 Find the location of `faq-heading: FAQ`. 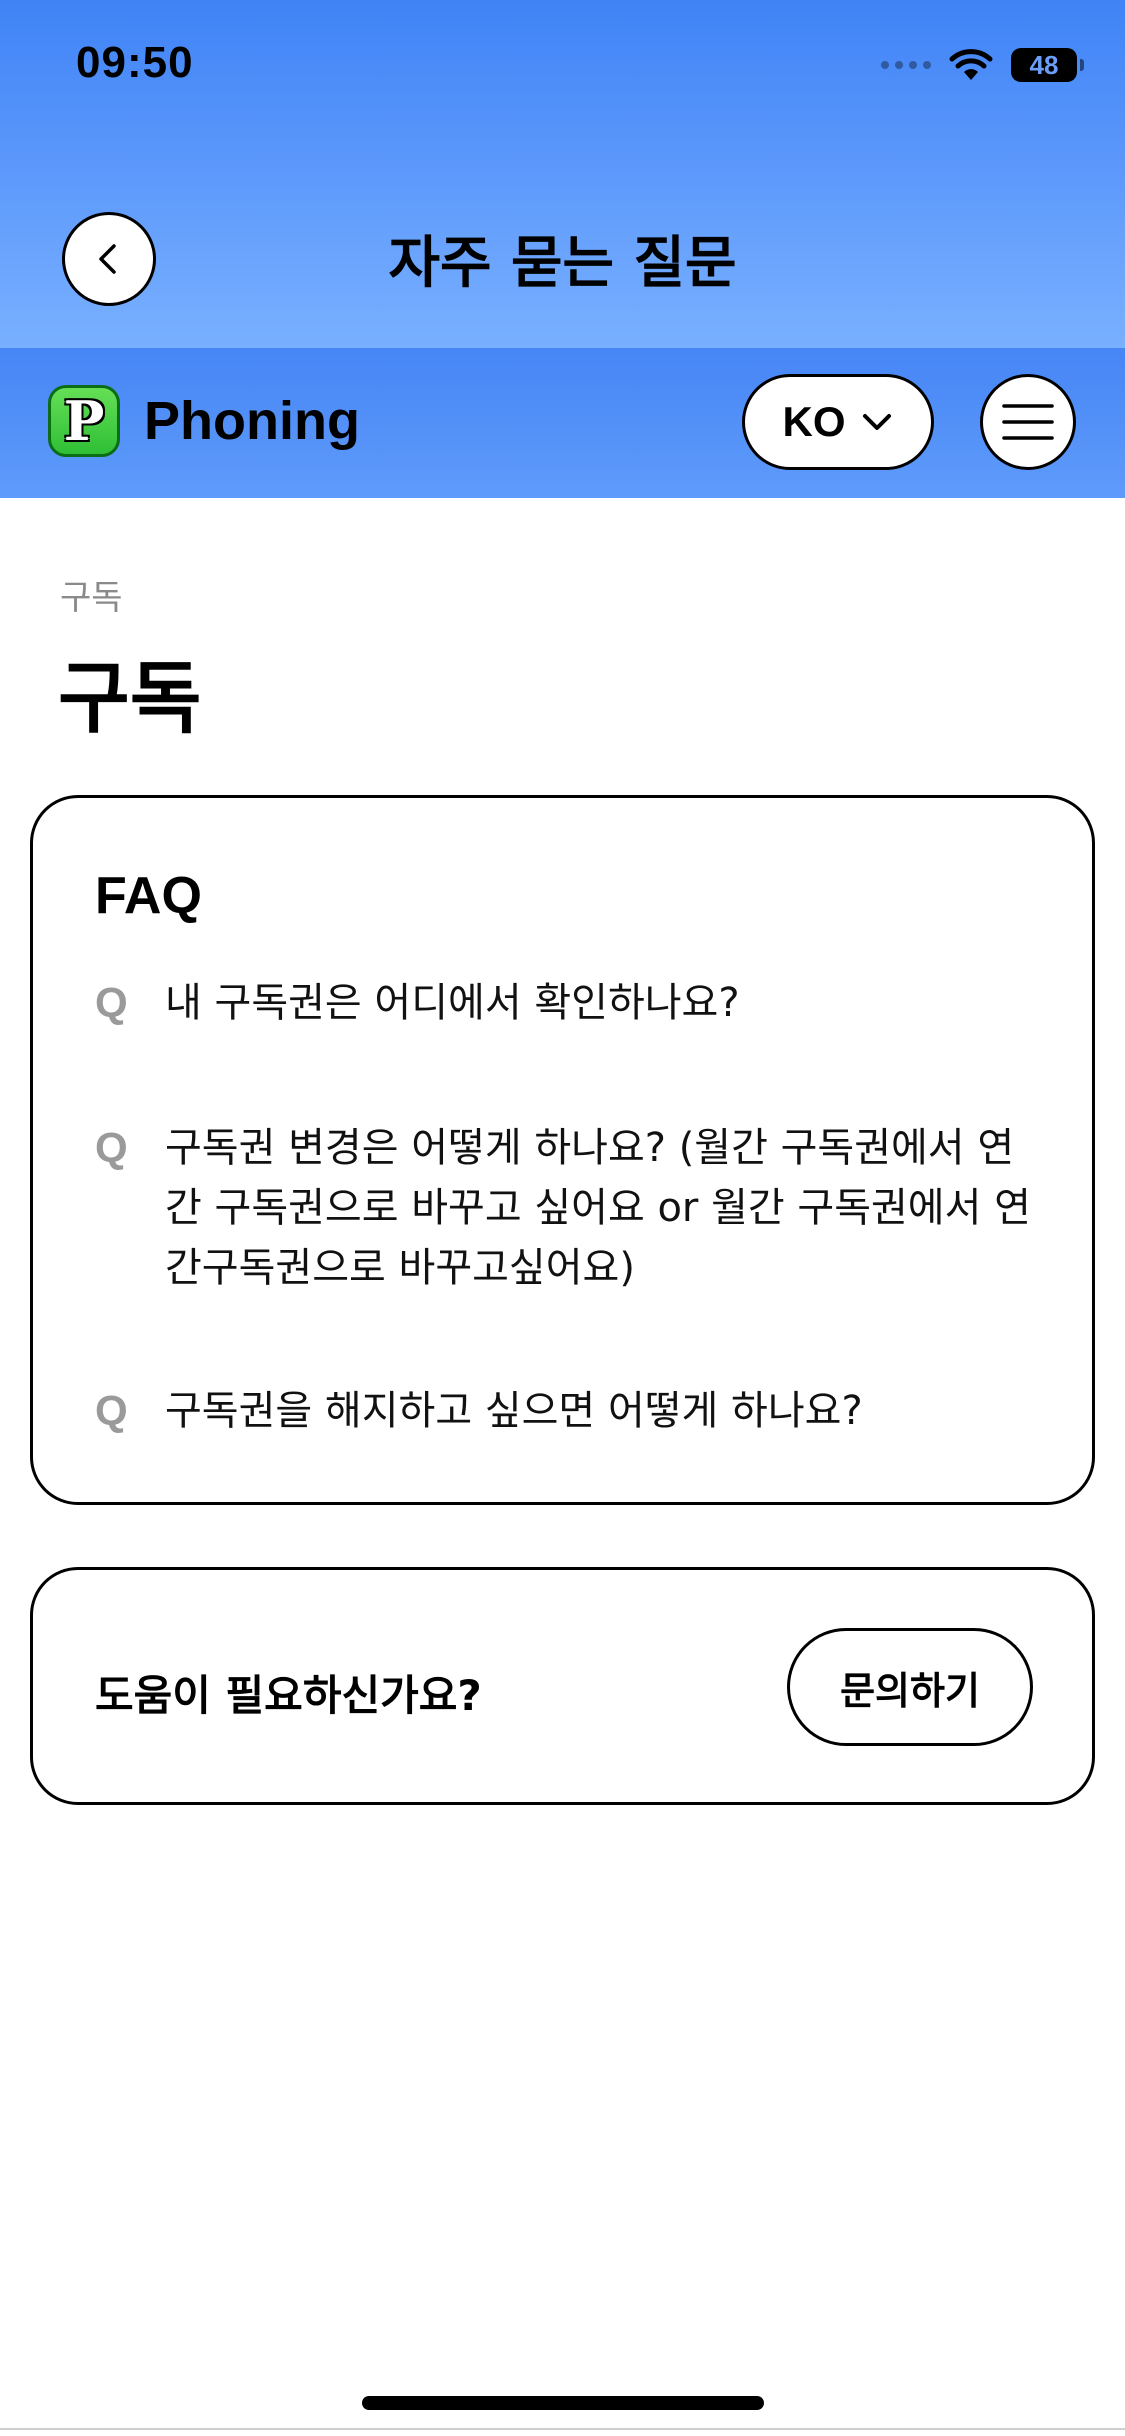

faq-heading: FAQ is located at coordinates (148, 896).